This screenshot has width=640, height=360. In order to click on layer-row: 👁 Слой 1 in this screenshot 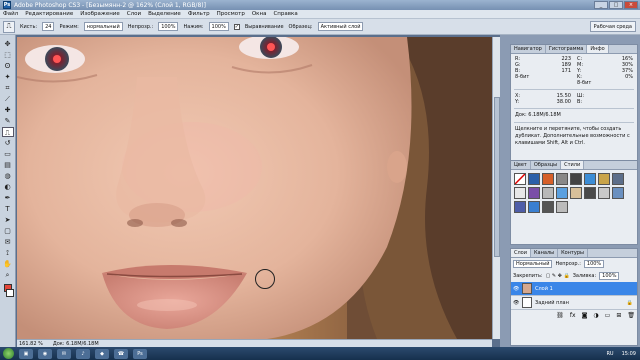, I will do `click(574, 289)`.